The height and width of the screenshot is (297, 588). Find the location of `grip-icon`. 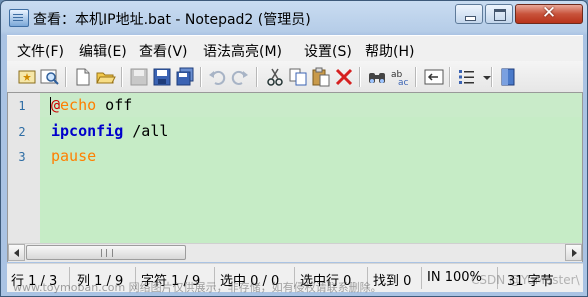

grip-icon is located at coordinates (107, 253).